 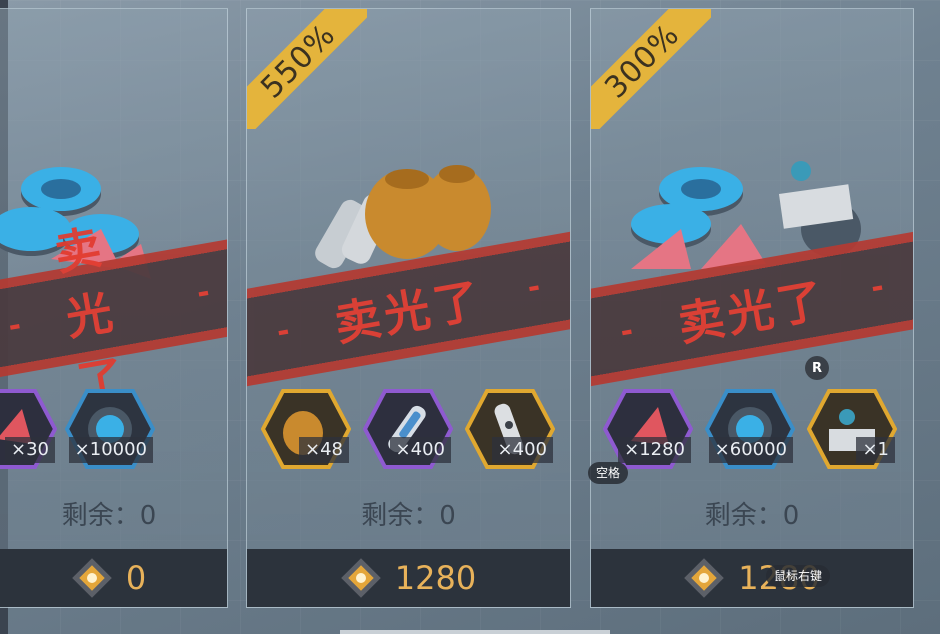 I want to click on bonus-percent: 550%, so click(x=298, y=61).